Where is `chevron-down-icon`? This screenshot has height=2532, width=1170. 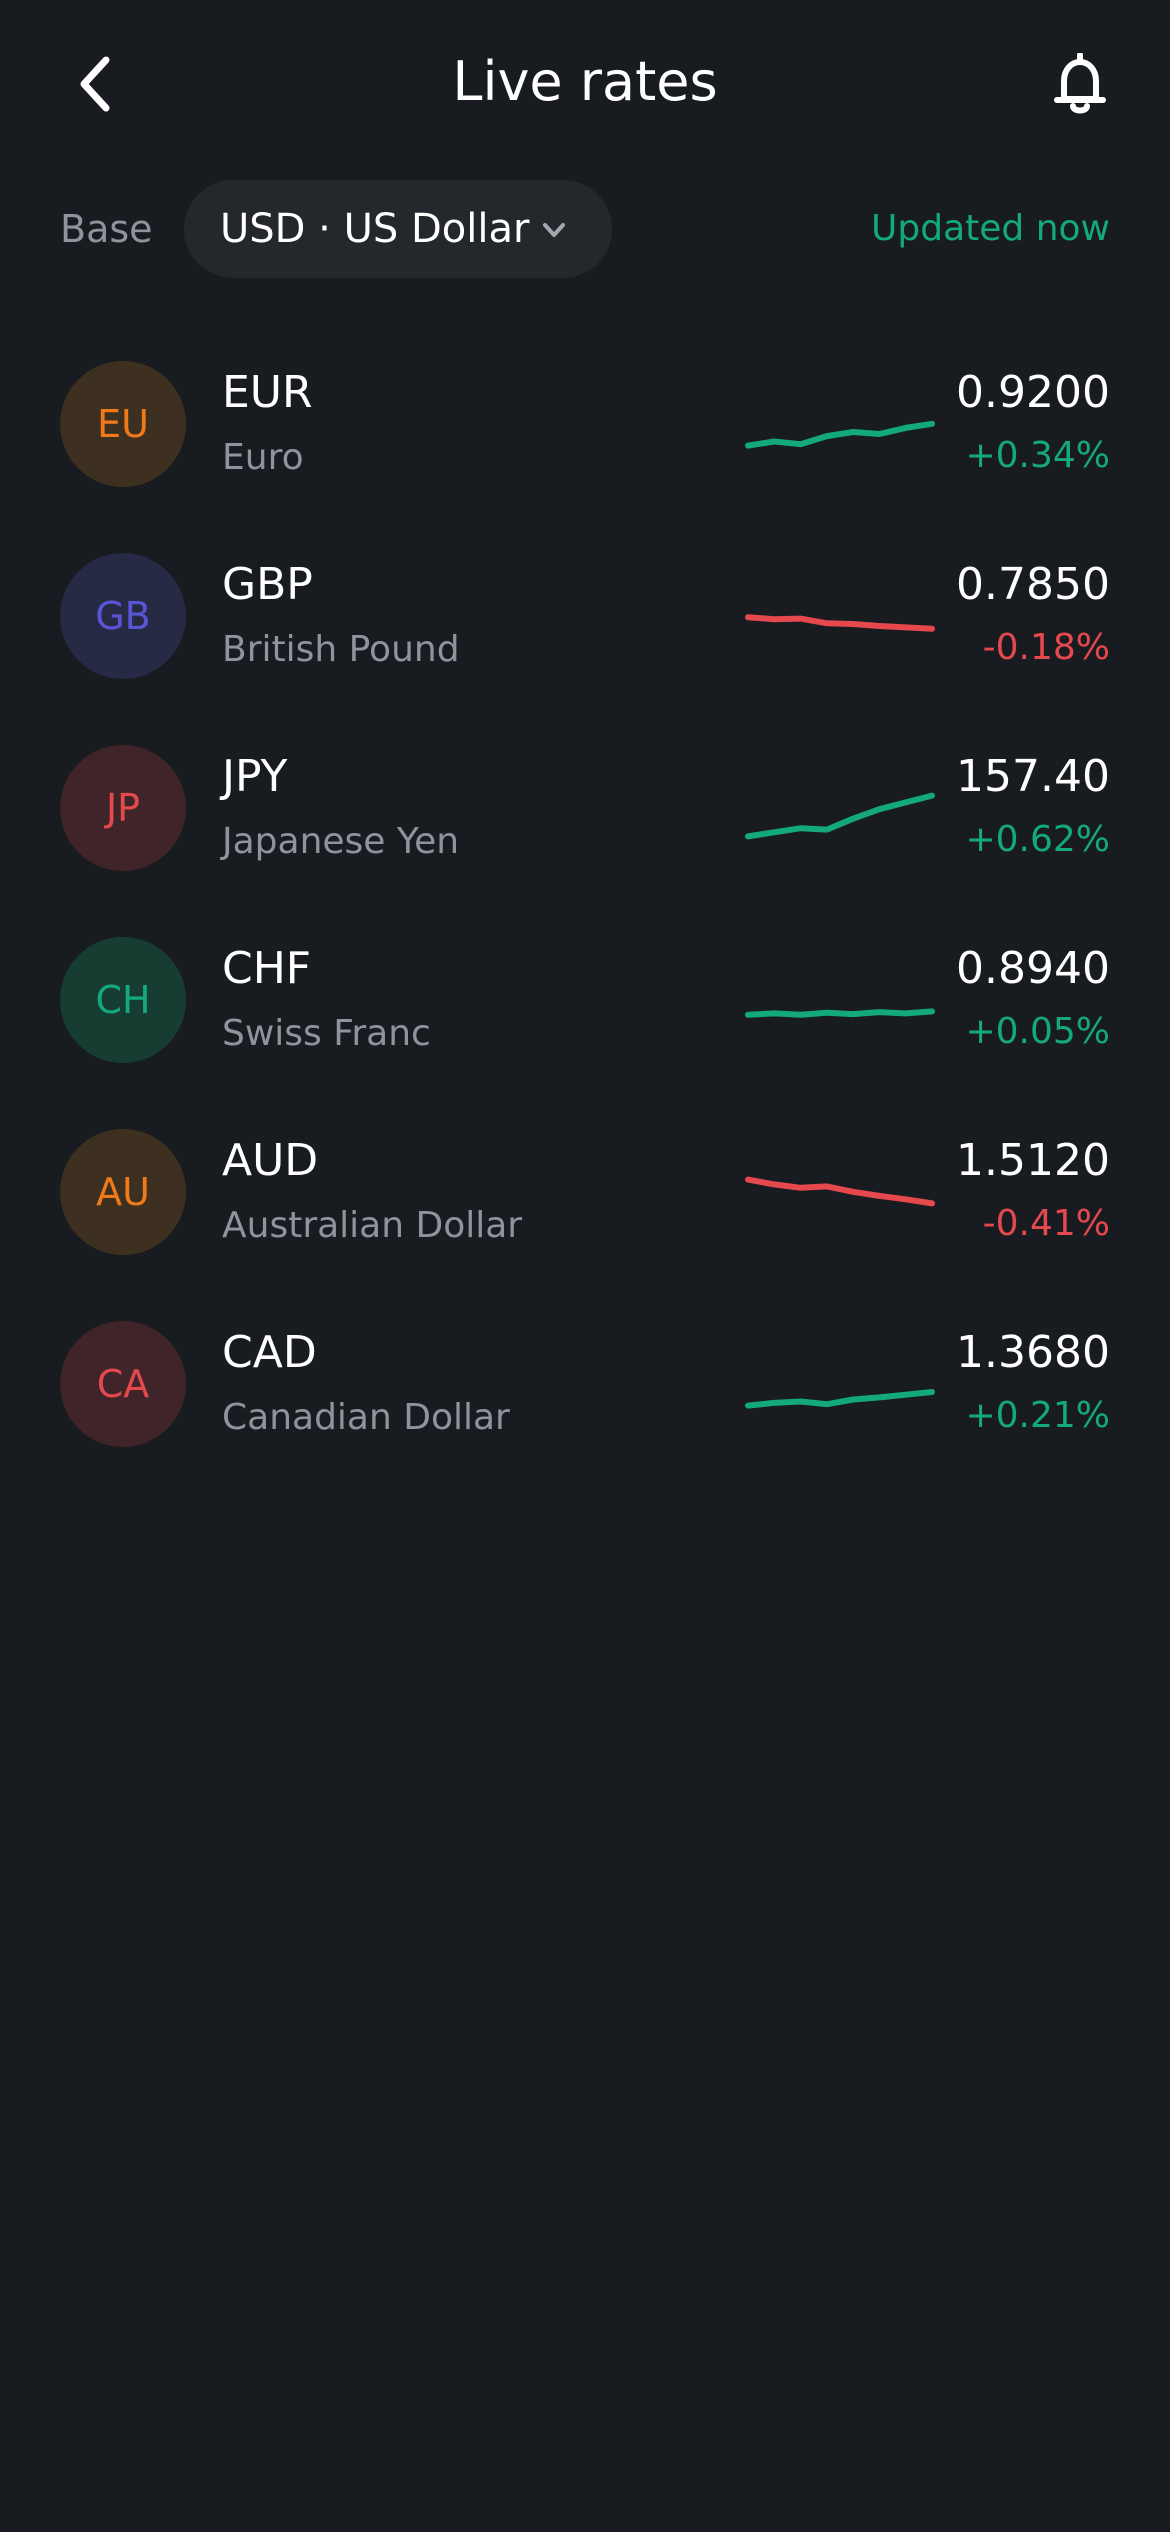
chevron-down-icon is located at coordinates (554, 230).